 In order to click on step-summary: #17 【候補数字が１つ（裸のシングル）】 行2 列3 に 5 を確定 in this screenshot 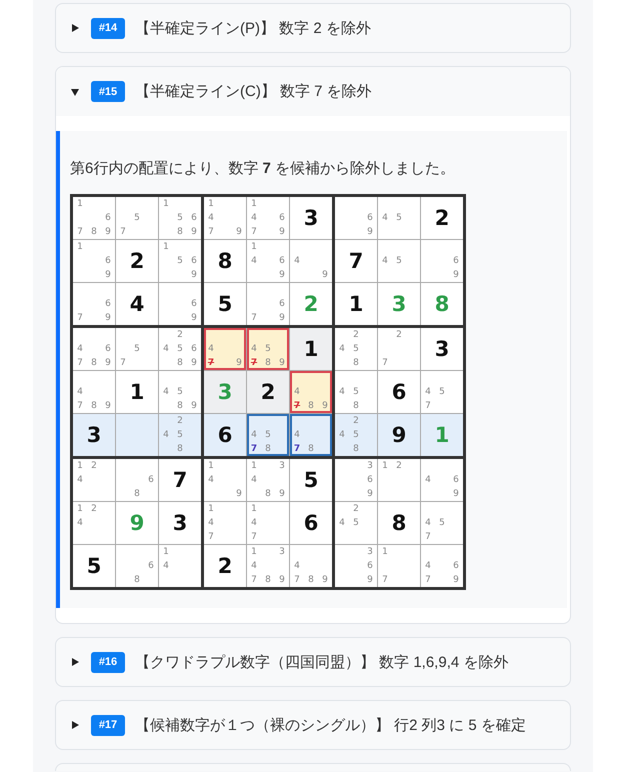, I will do `click(313, 725)`.